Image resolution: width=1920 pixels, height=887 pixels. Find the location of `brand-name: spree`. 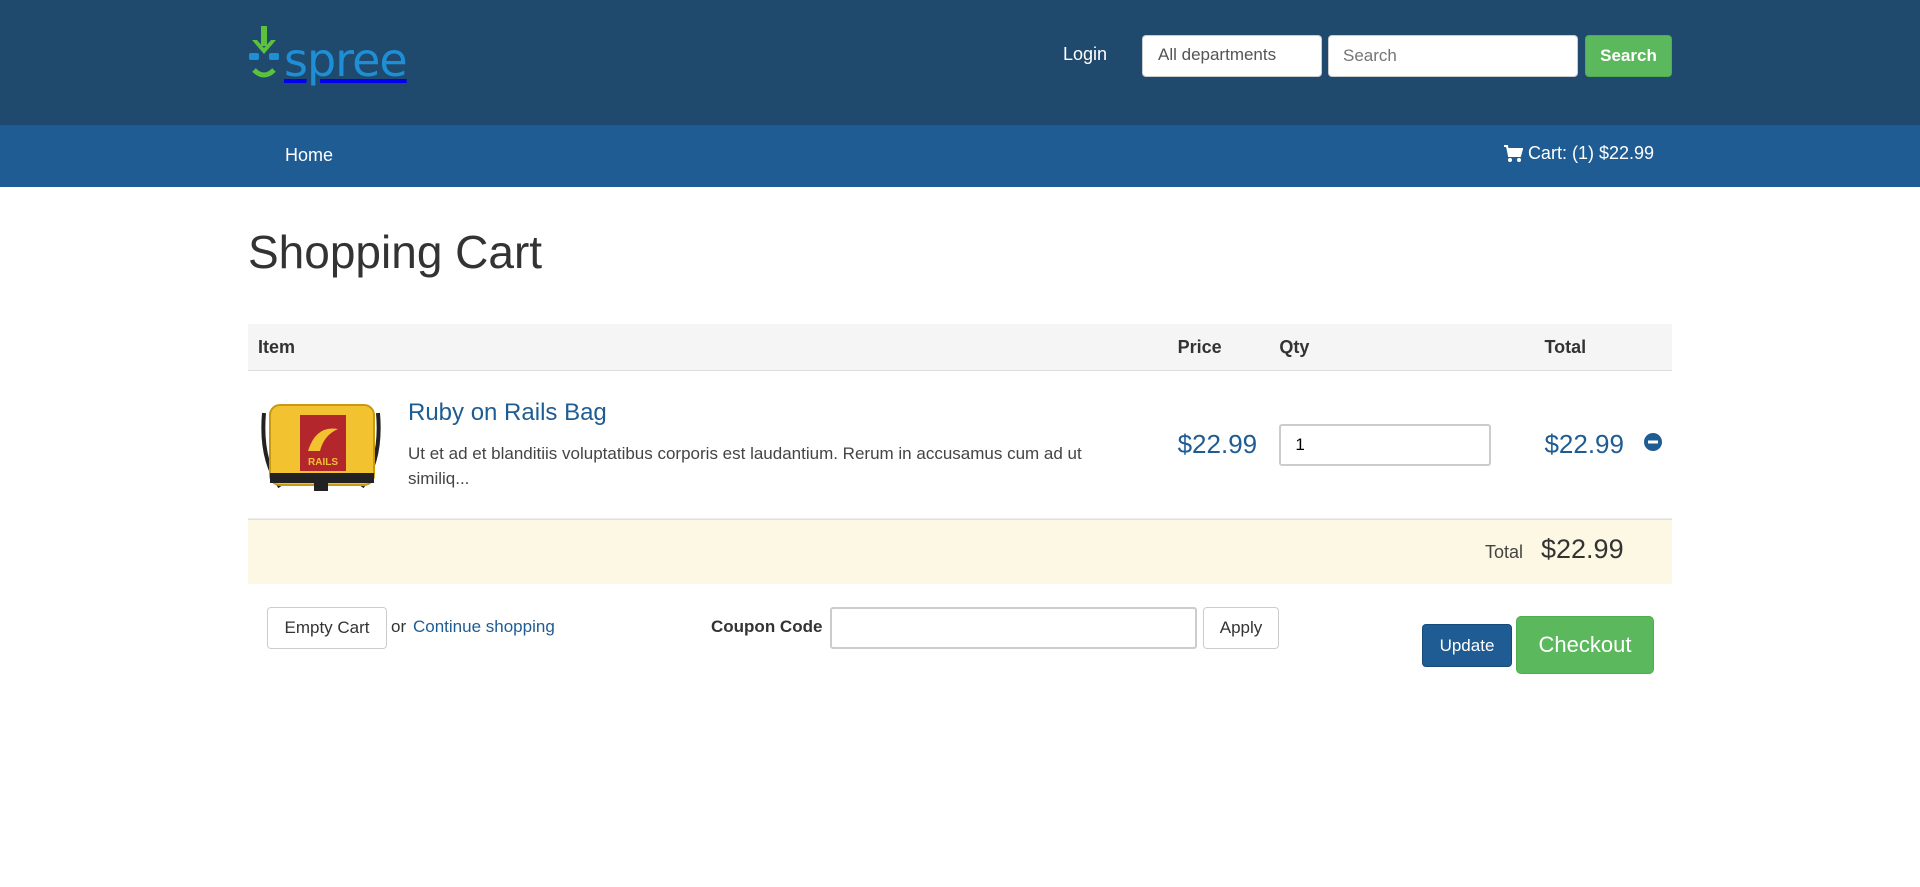

brand-name: spree is located at coordinates (346, 60).